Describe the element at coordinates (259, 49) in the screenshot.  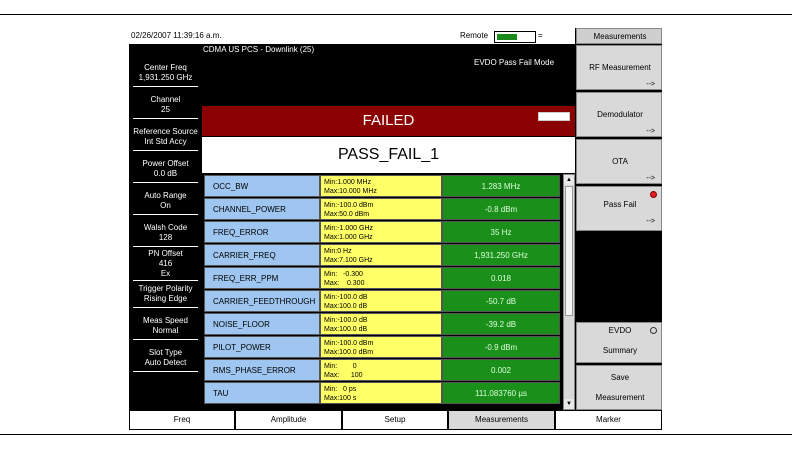
I see `mode-title: CDMA US PCS - Downlink (25)` at that location.